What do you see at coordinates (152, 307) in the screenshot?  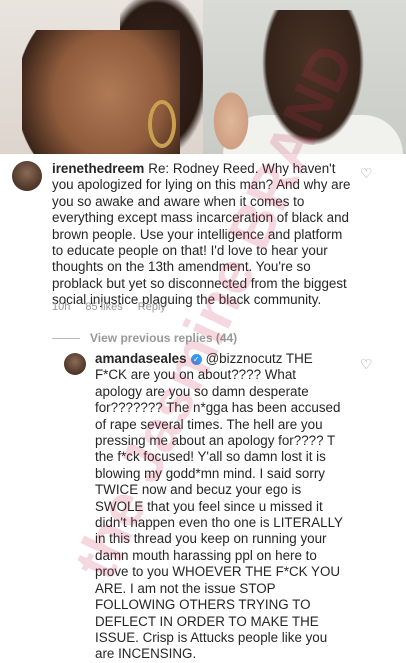 I see `reply-button: Reply` at bounding box center [152, 307].